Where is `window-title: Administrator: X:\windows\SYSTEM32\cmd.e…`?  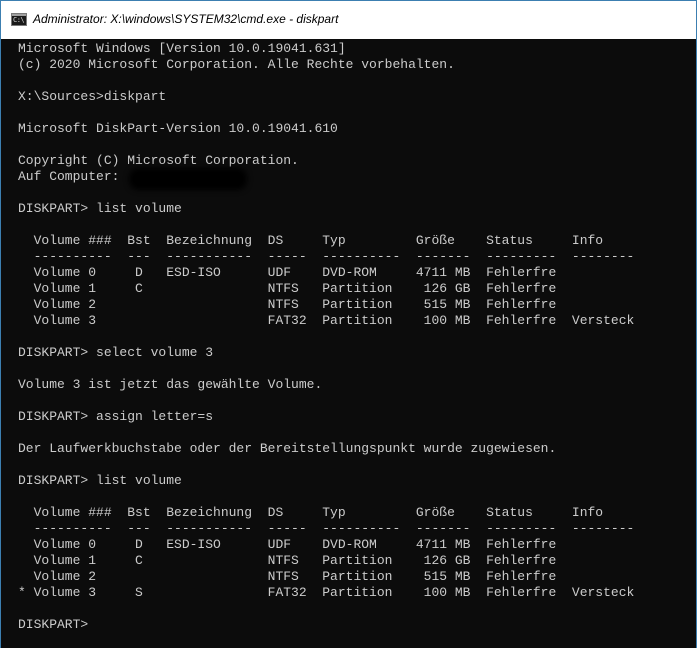 window-title: Administrator: X:\windows\SYSTEM32\cmd.e… is located at coordinates (186, 19).